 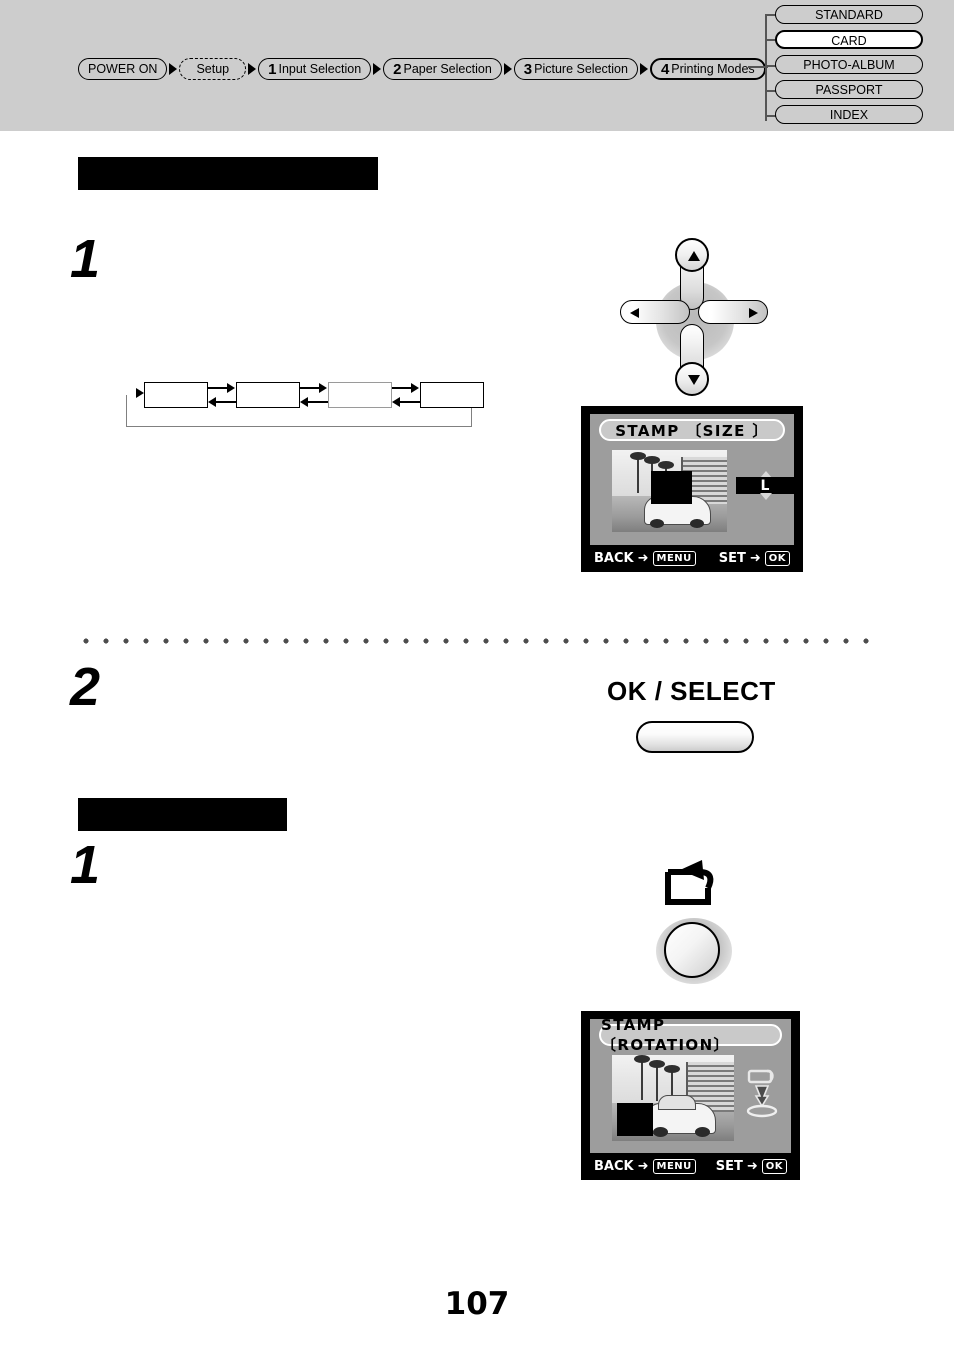 I want to click on size-decrease-arrow-icon, so click(x=766, y=496).